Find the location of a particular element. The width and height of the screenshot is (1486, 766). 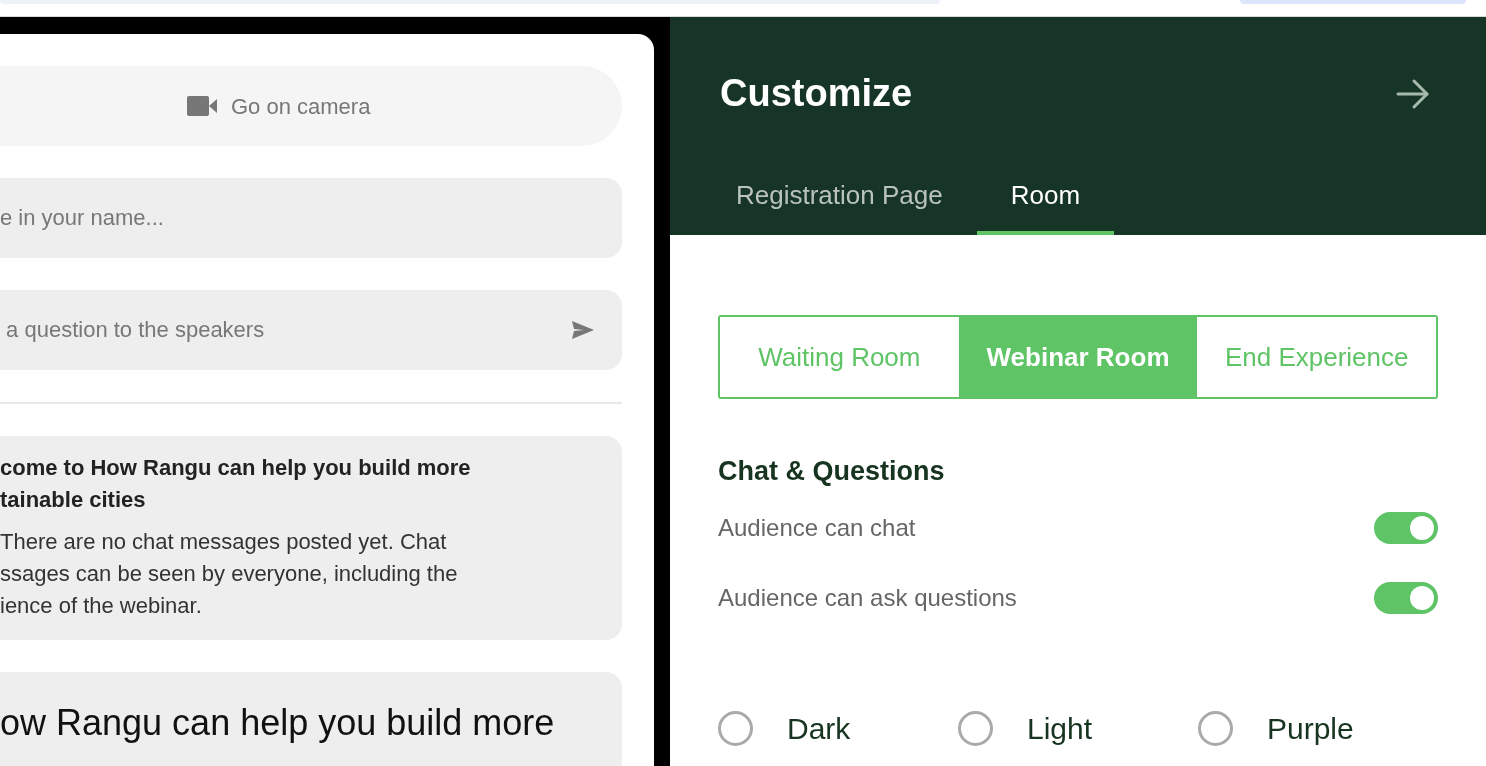

section-title: Chat & Questions is located at coordinates (832, 471).